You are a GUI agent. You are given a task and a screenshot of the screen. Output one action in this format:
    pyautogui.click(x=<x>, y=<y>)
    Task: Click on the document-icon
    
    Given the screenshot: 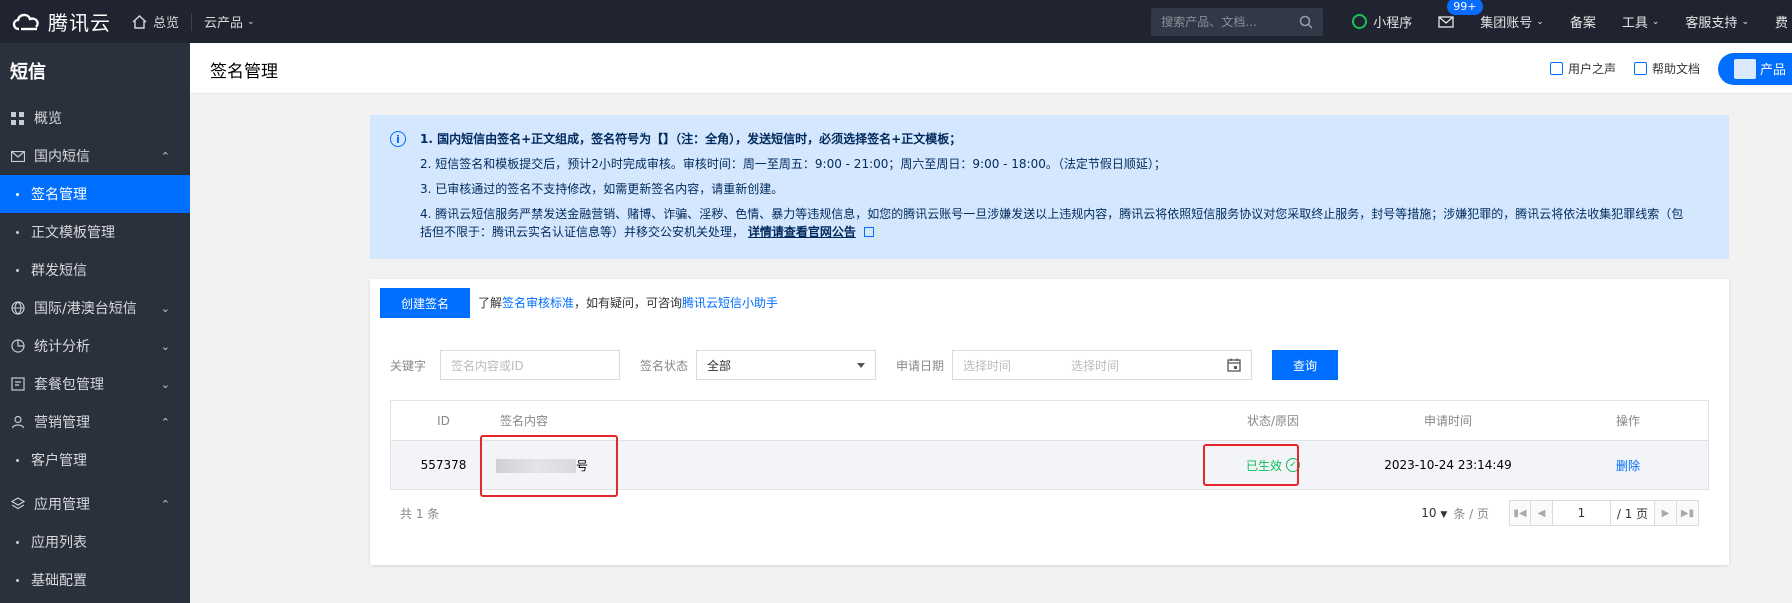 What is the action you would take?
    pyautogui.click(x=1640, y=68)
    